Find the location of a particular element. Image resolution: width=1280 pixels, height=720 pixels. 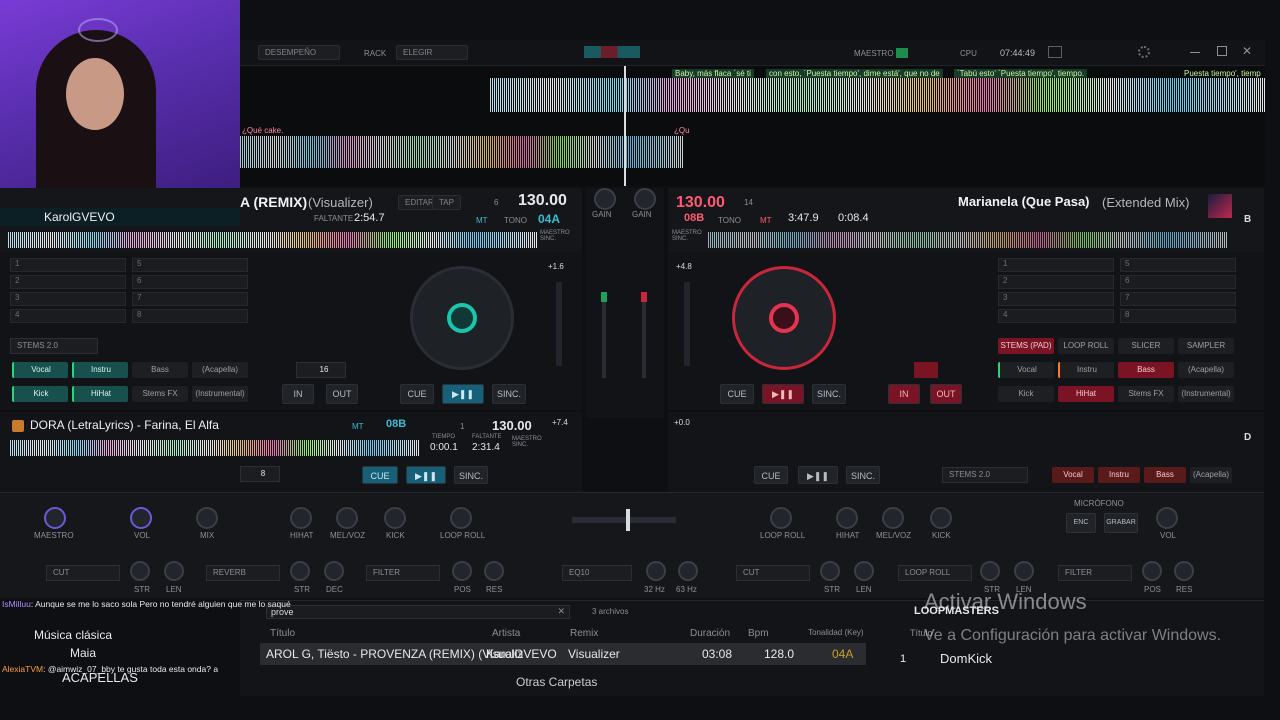

deck-d-stem-acapella: (Acapella) is located at coordinates (1211, 475).